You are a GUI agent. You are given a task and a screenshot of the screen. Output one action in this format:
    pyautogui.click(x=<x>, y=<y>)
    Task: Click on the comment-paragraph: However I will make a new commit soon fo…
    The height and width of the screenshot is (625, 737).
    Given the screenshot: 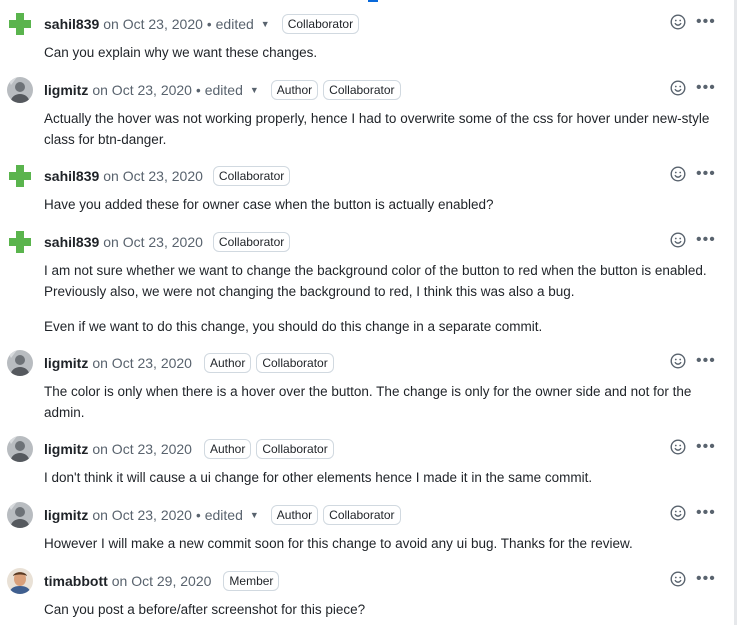 What is the action you would take?
    pyautogui.click(x=338, y=543)
    